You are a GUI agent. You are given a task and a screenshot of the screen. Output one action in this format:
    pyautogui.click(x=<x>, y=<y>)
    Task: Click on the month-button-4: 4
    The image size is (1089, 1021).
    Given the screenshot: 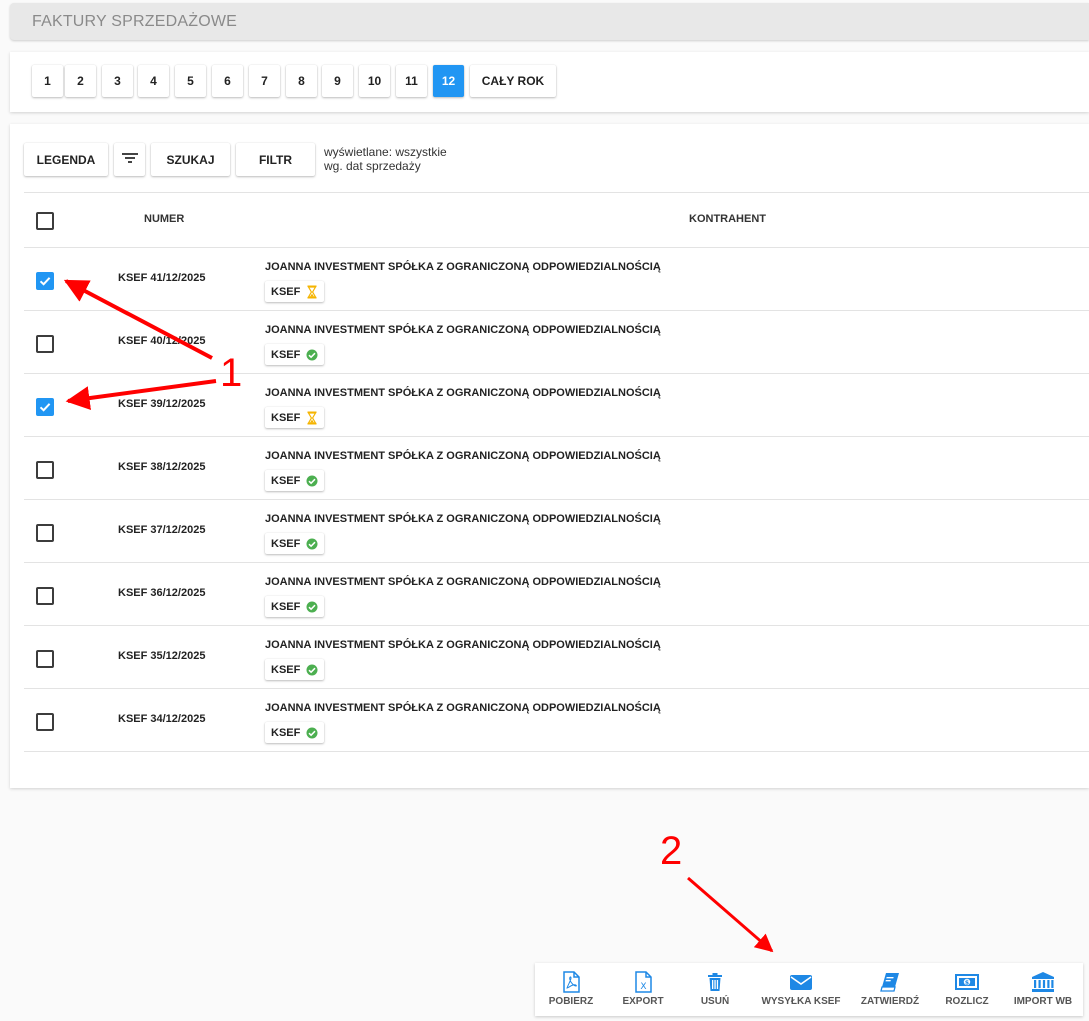 What is the action you would take?
    pyautogui.click(x=153, y=81)
    